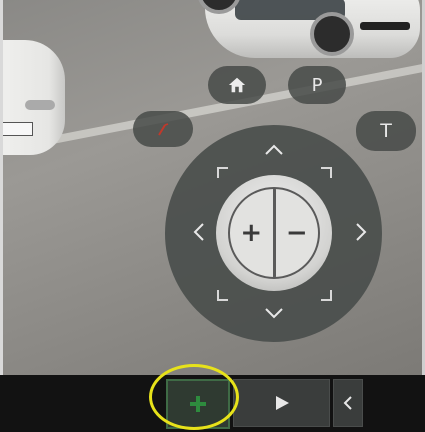  I want to click on play-icon, so click(282, 403).